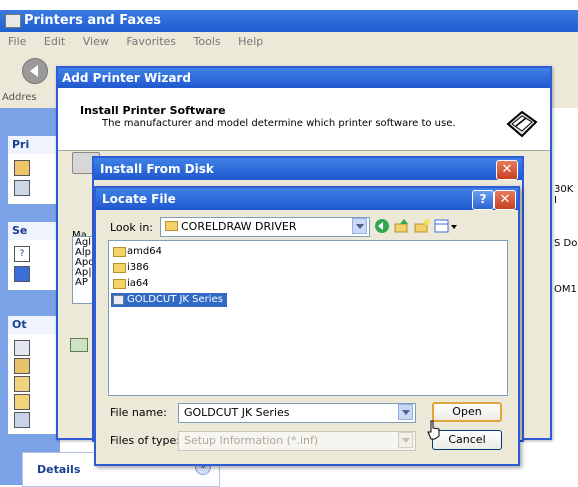 The image size is (578, 487). I want to click on my-documents-icon, so click(22, 384).